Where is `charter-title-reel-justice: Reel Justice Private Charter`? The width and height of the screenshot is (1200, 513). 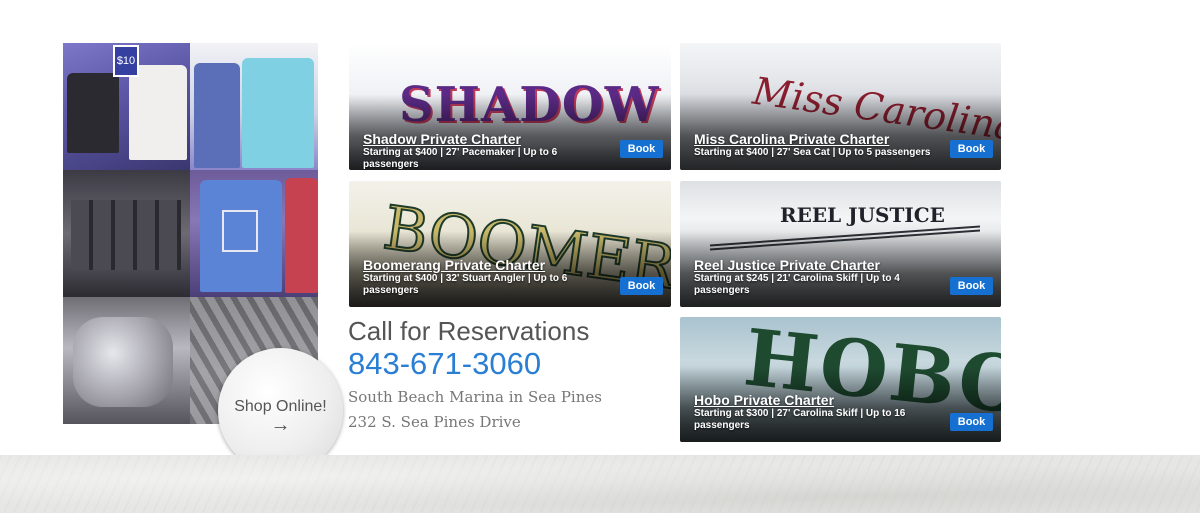
charter-title-reel-justice: Reel Justice Private Charter is located at coordinates (787, 265).